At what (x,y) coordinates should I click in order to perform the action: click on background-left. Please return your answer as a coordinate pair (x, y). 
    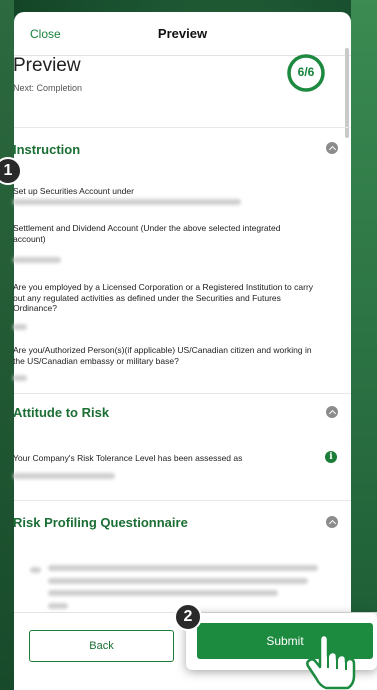
    Looking at the image, I should click on (7, 345).